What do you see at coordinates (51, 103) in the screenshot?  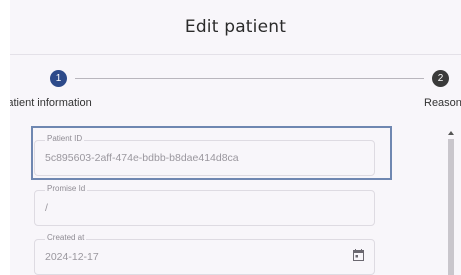 I see `step-1-label: Patient information` at bounding box center [51, 103].